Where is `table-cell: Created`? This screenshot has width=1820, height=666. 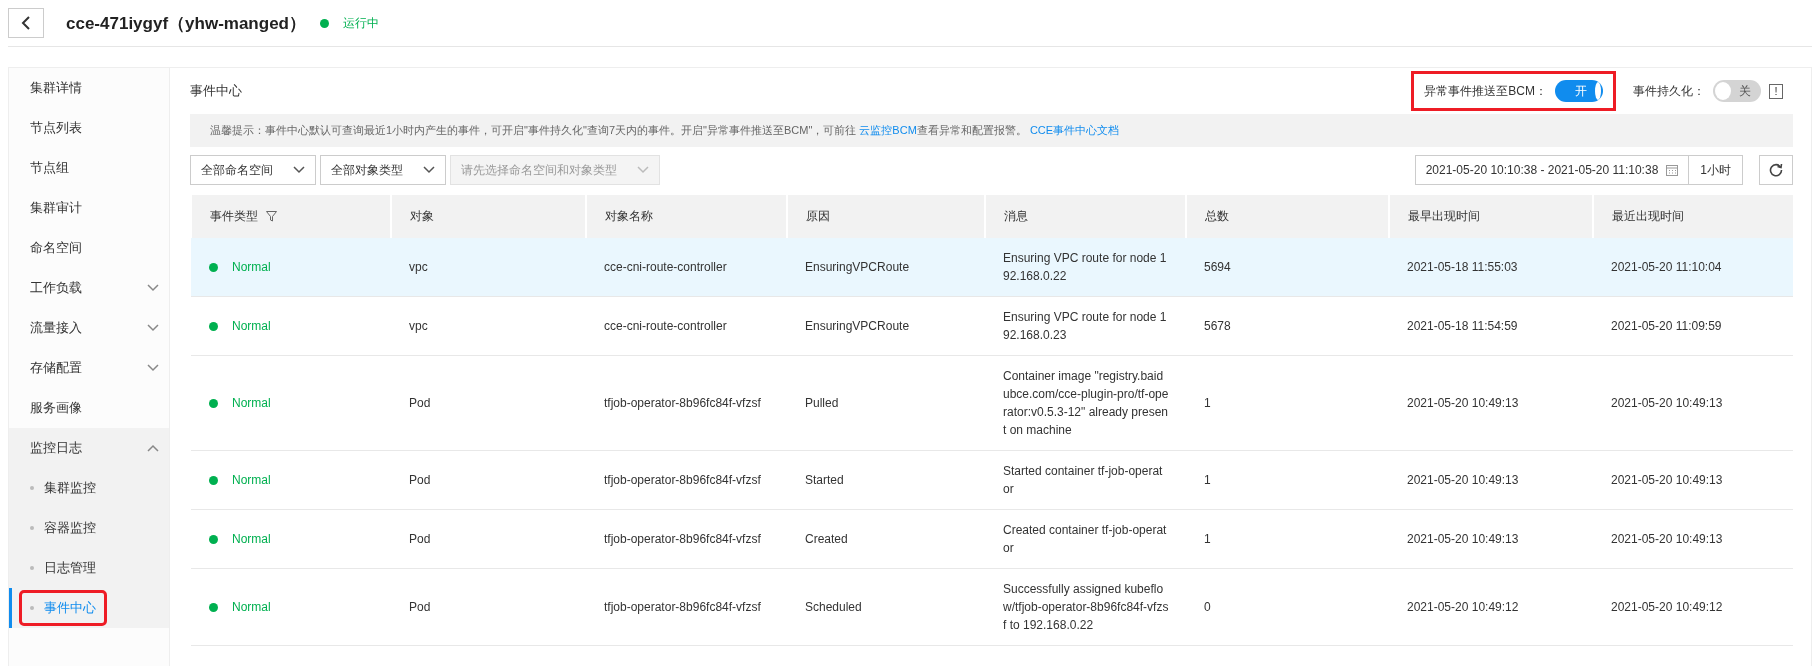 table-cell: Created is located at coordinates (886, 539).